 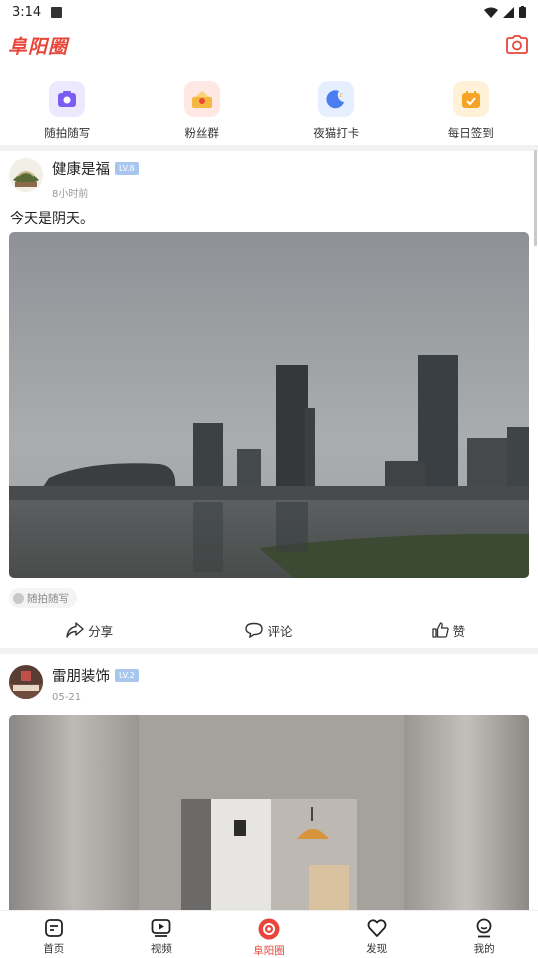 What do you see at coordinates (484, 949) in the screenshot?
I see `tab-label: 我的` at bounding box center [484, 949].